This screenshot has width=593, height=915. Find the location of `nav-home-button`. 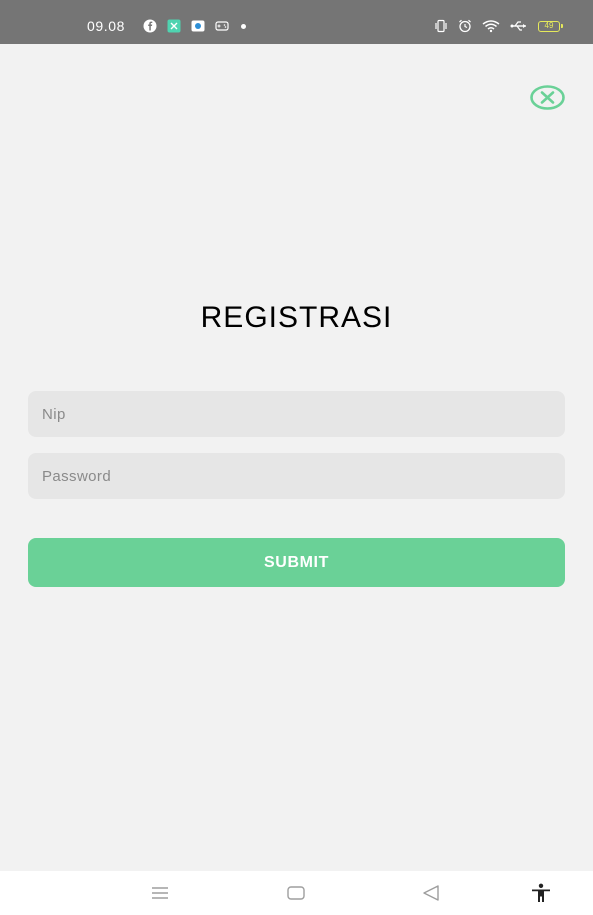

nav-home-button is located at coordinates (296, 893).